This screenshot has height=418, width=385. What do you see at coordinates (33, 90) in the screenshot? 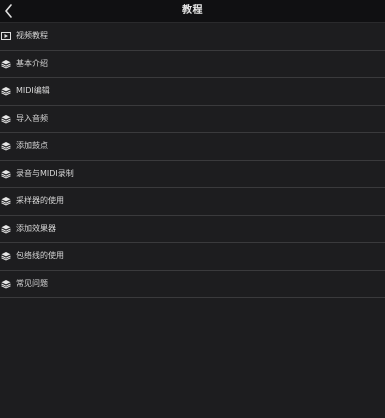
I see `menu-item-label: MIDI编辑` at bounding box center [33, 90].